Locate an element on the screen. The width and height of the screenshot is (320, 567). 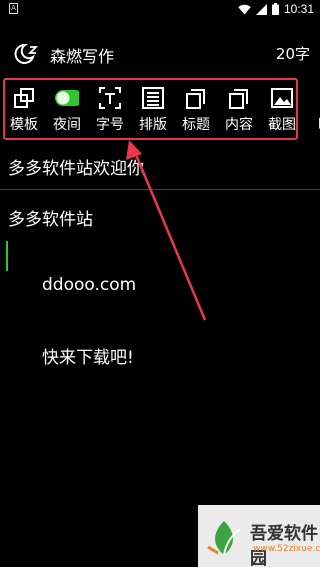
signal-icon is located at coordinates (261, 9).